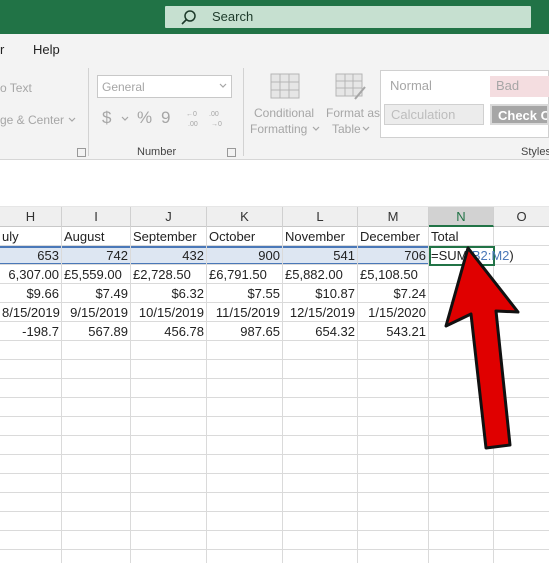  Describe the element at coordinates (165, 118) in the screenshot. I see `comma-style-button: 9` at that location.